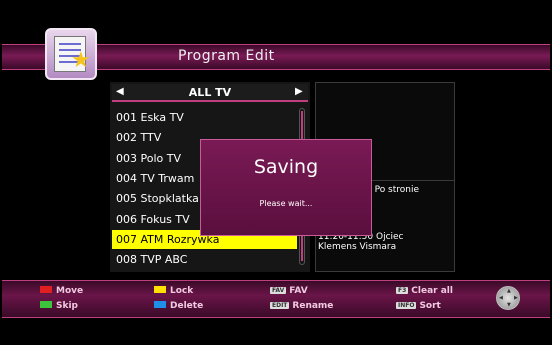 The width and height of the screenshot is (552, 345). What do you see at coordinates (173, 291) in the screenshot?
I see `hint-lock: Lock` at bounding box center [173, 291].